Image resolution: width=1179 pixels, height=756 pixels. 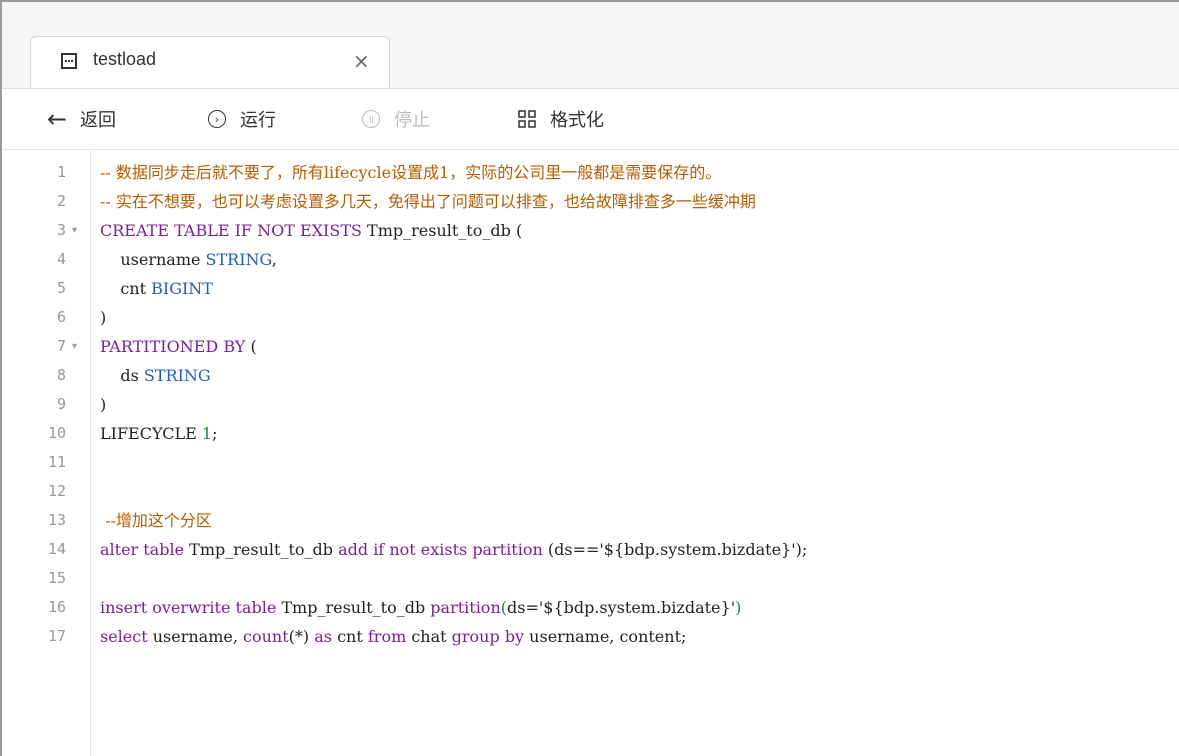 I want to click on code-line: 4 username STRING,, so click(x=590, y=259).